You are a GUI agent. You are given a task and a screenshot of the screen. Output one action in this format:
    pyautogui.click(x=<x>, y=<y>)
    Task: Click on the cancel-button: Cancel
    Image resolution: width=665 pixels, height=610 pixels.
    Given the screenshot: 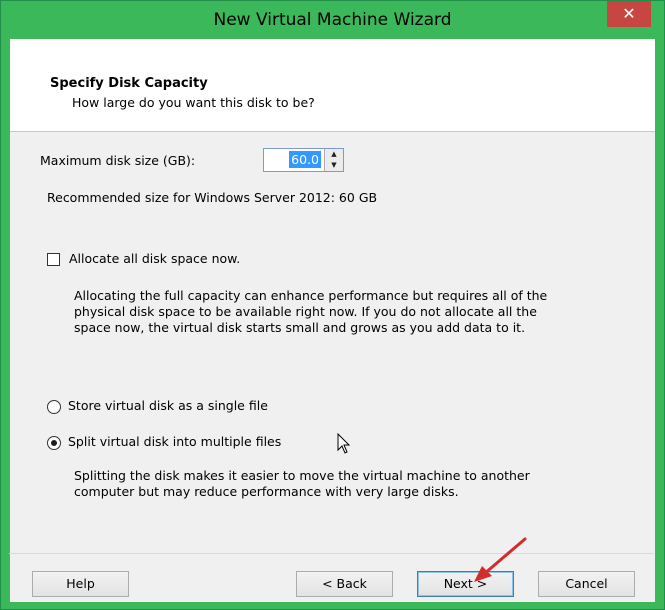 What is the action you would take?
    pyautogui.click(x=586, y=584)
    